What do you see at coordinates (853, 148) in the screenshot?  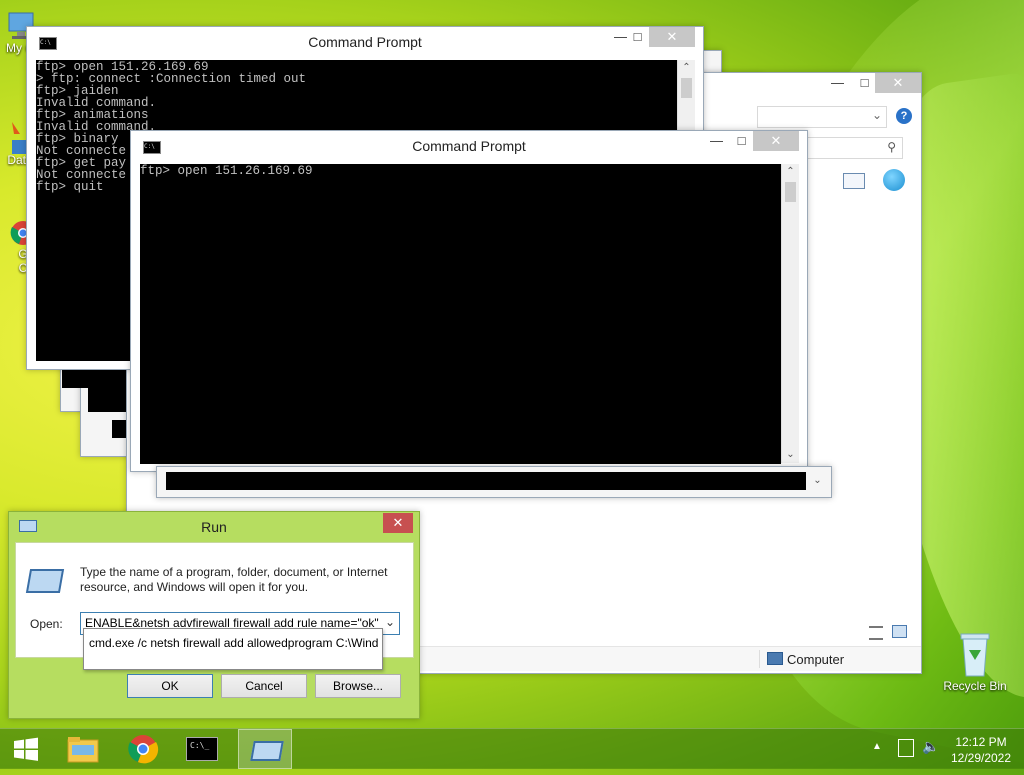 I see `search-box: ⚲` at bounding box center [853, 148].